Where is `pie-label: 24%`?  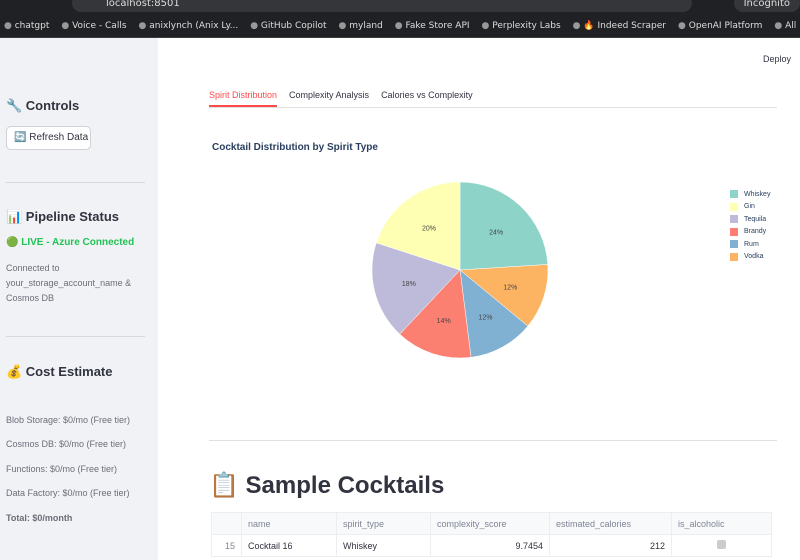
pie-label: 24% is located at coordinates (496, 233).